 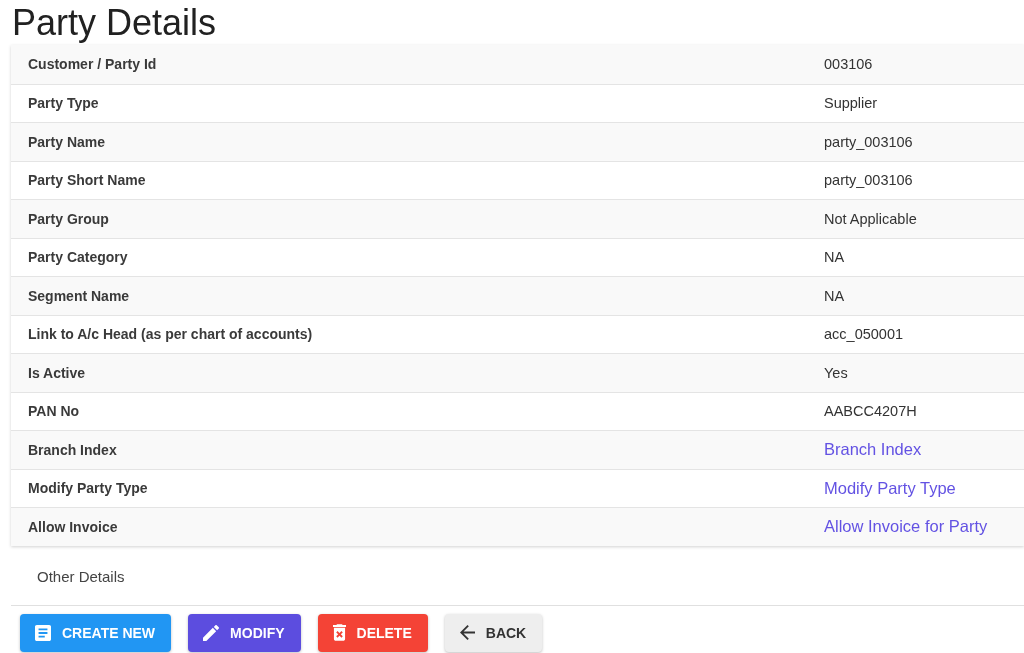 I want to click on back-button: BACK, so click(x=493, y=632).